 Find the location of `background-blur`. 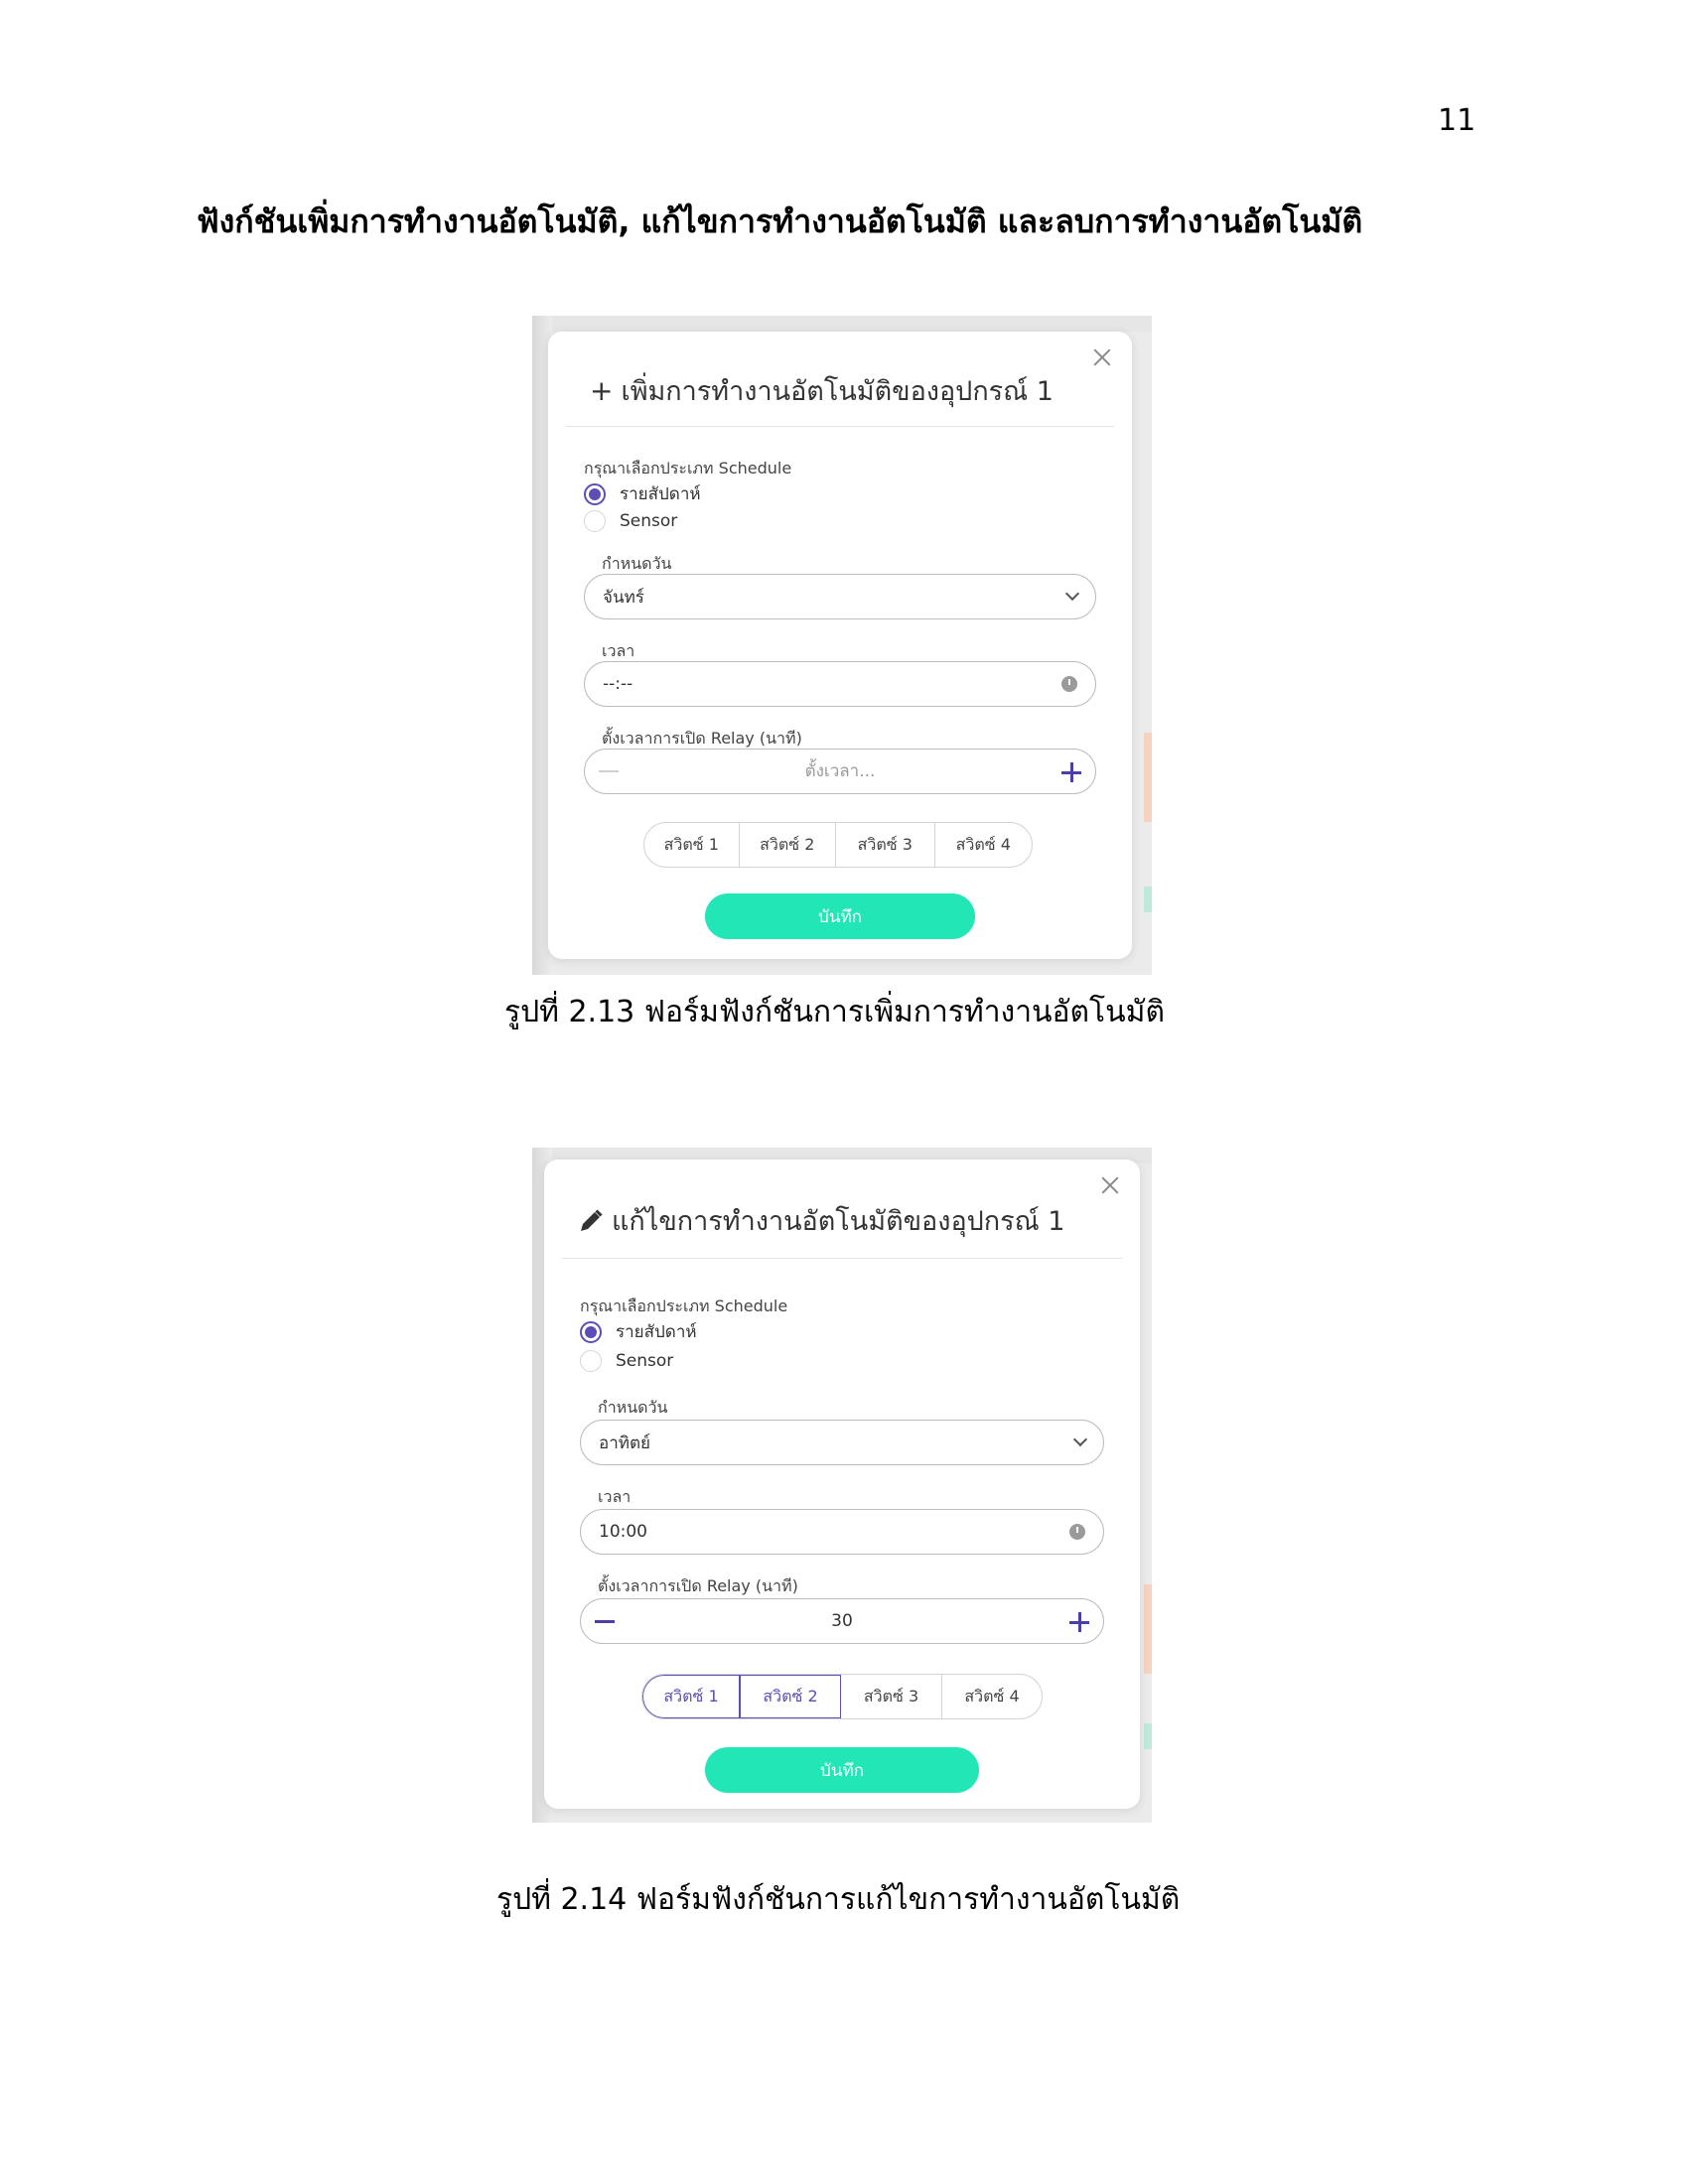

background-blur is located at coordinates (842, 324).